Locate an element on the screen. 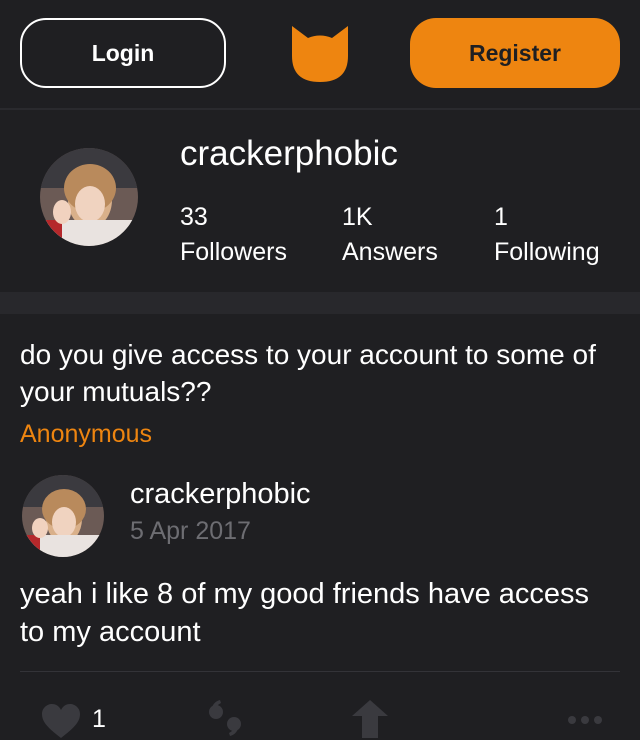 The image size is (640, 740). profile-avatar is located at coordinates (89, 197).